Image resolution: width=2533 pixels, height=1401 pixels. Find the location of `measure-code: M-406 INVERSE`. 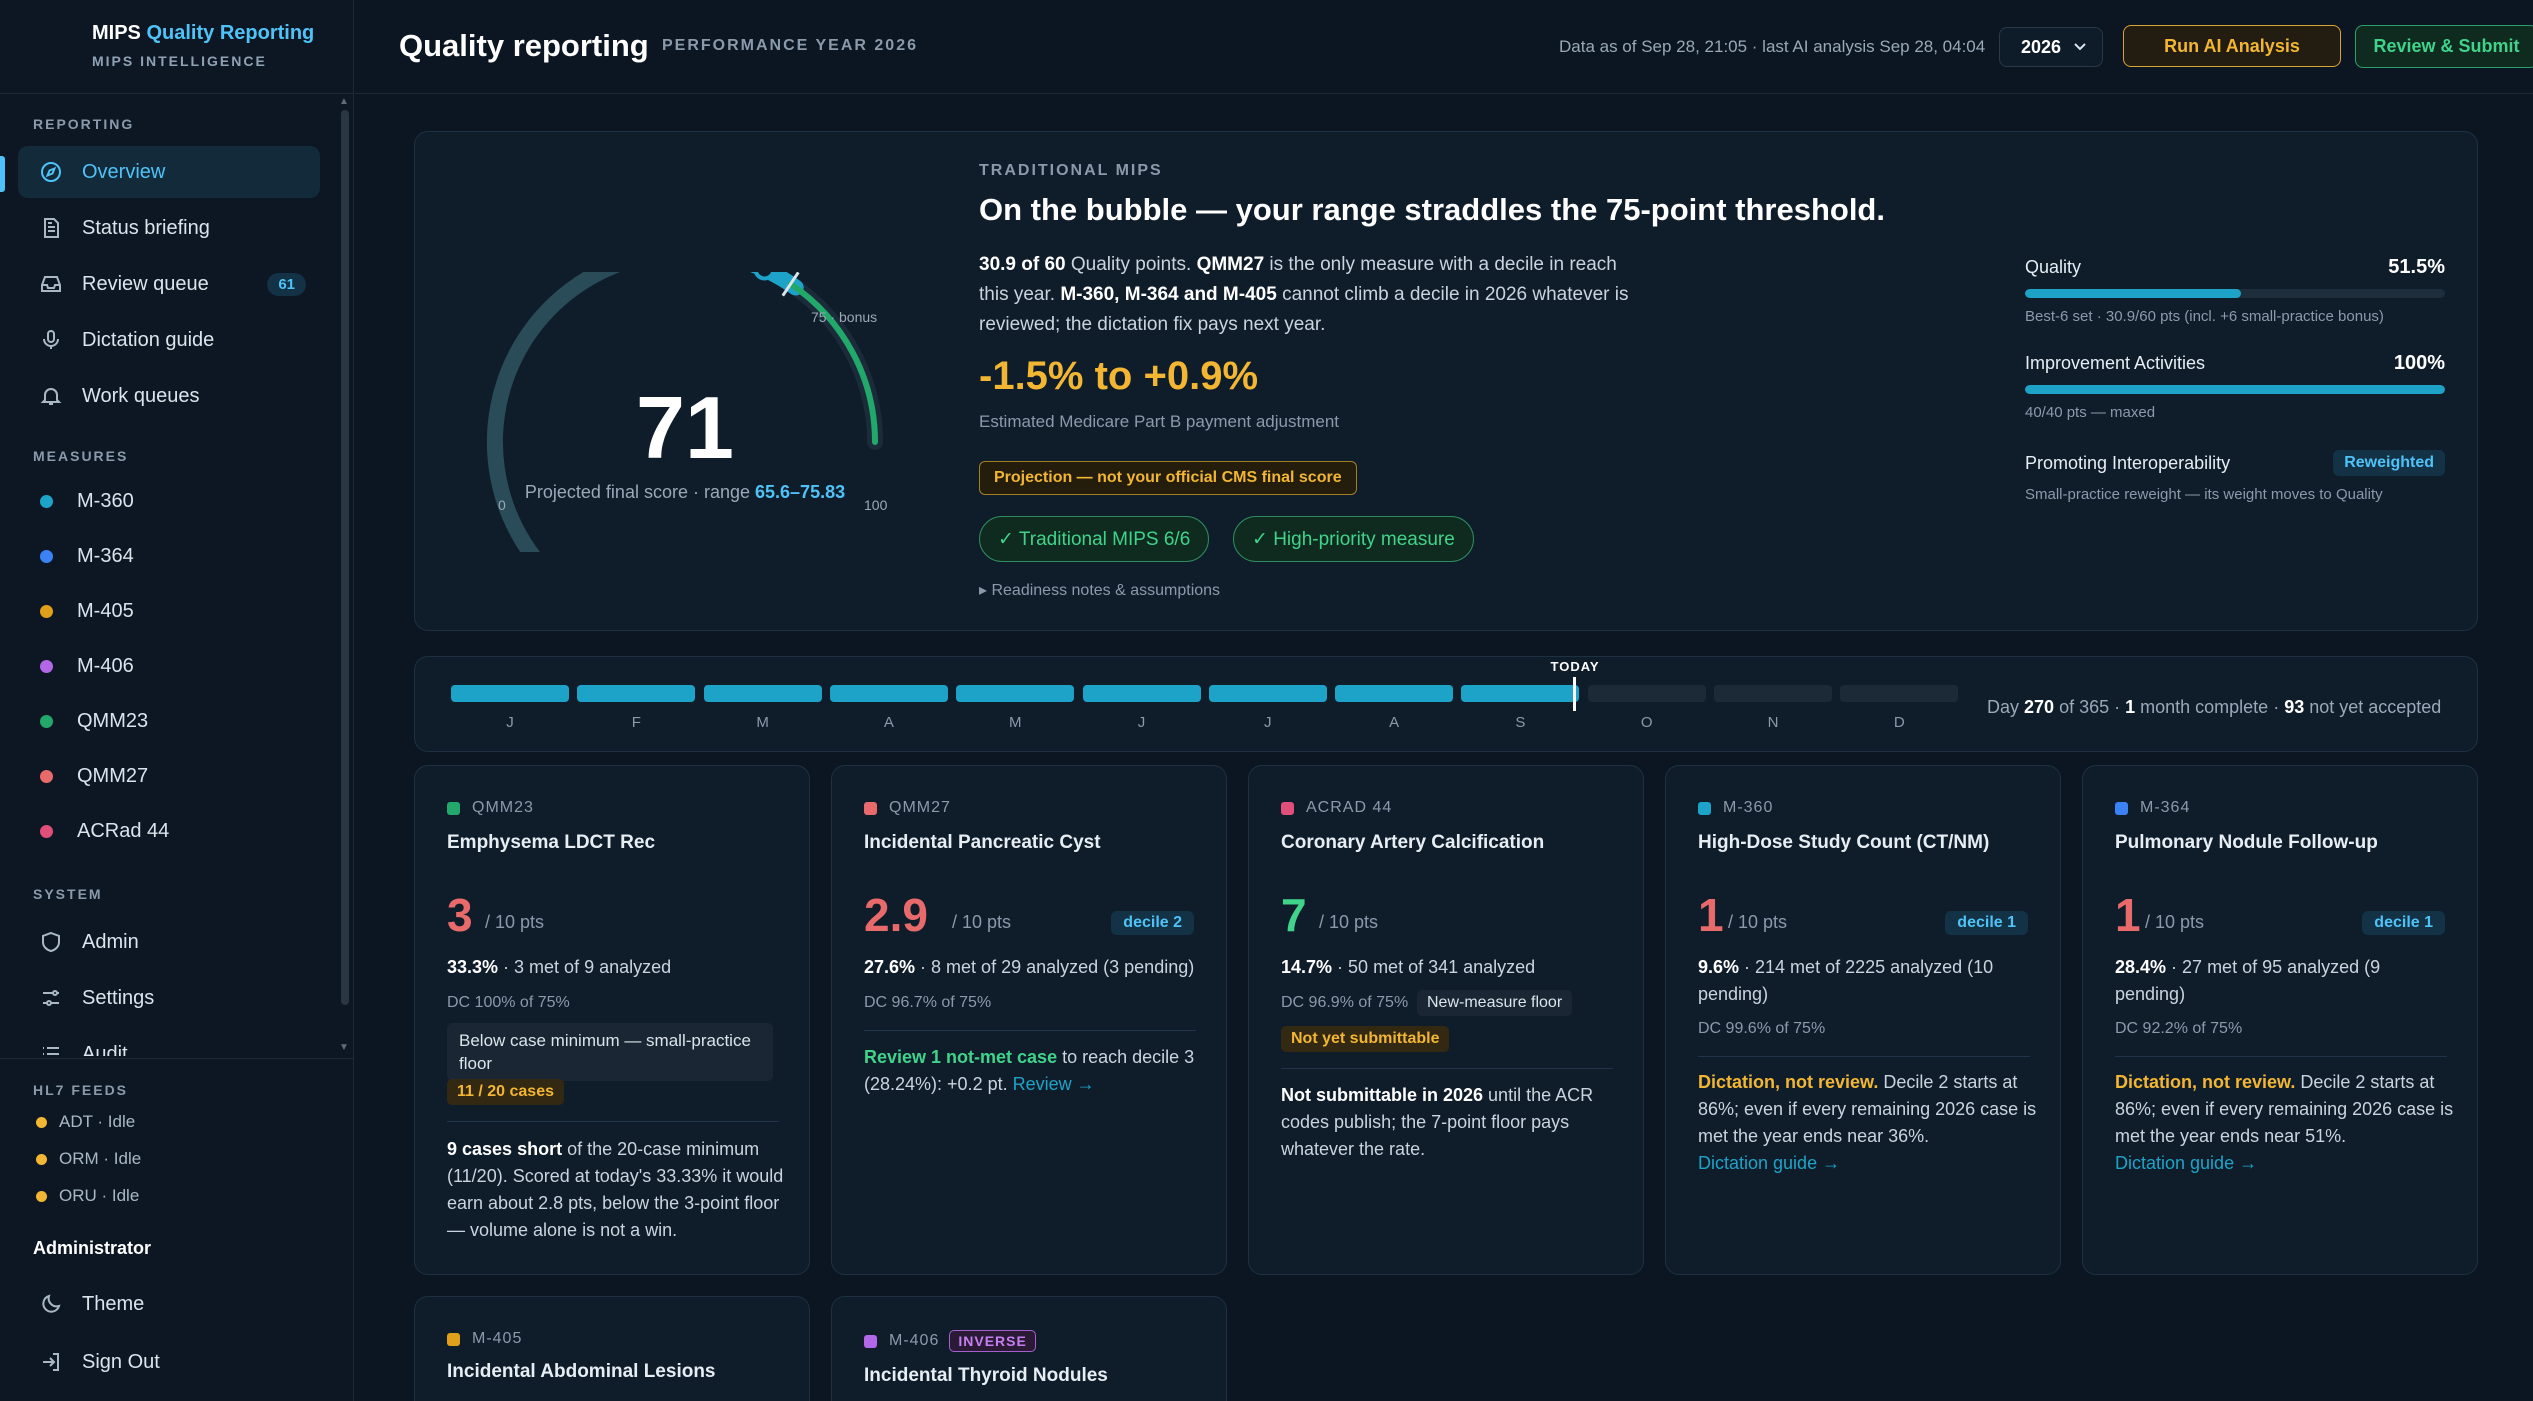

measure-code: M-406 INVERSE is located at coordinates (950, 1341).